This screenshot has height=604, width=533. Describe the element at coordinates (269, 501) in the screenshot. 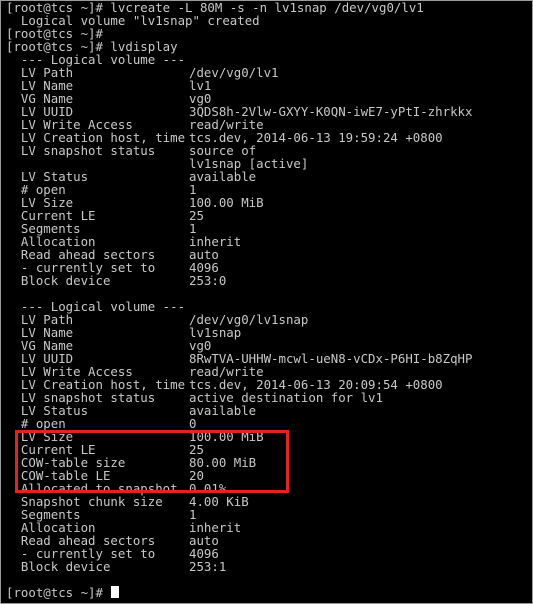

I see `lv-field-row: Snapshot chunk size 4.00 KiB` at that location.